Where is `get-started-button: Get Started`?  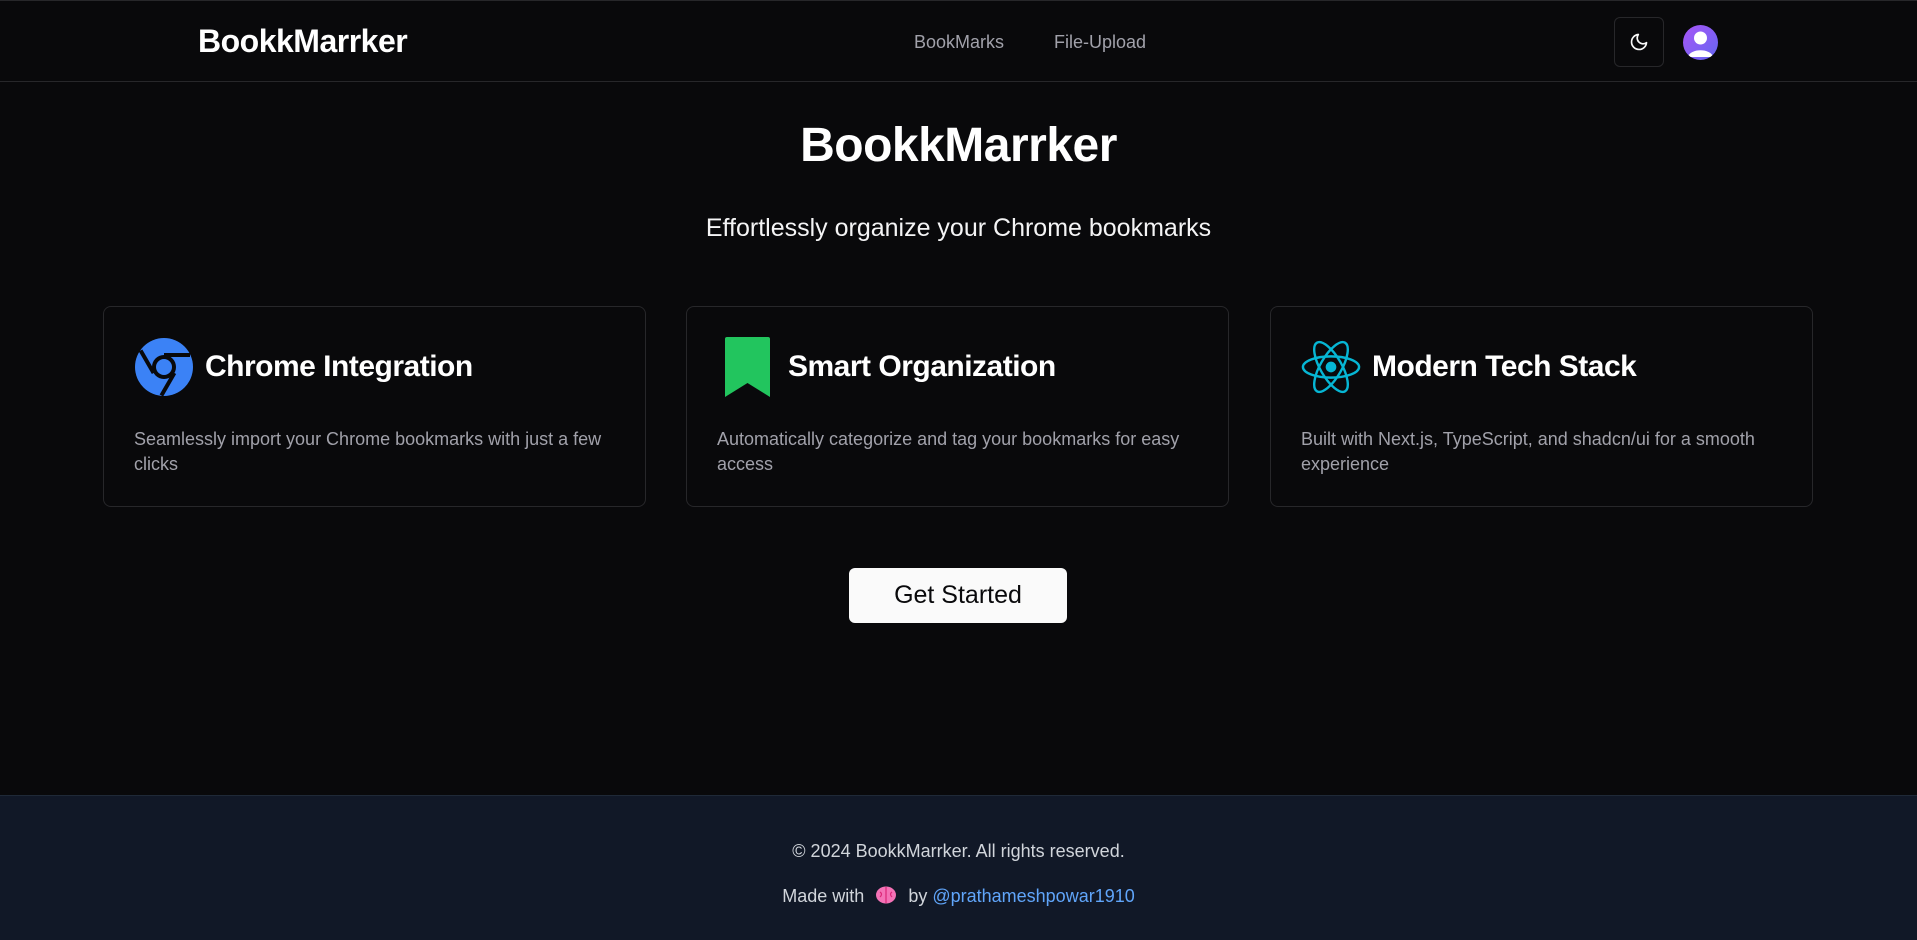 get-started-button: Get Started is located at coordinates (958, 595).